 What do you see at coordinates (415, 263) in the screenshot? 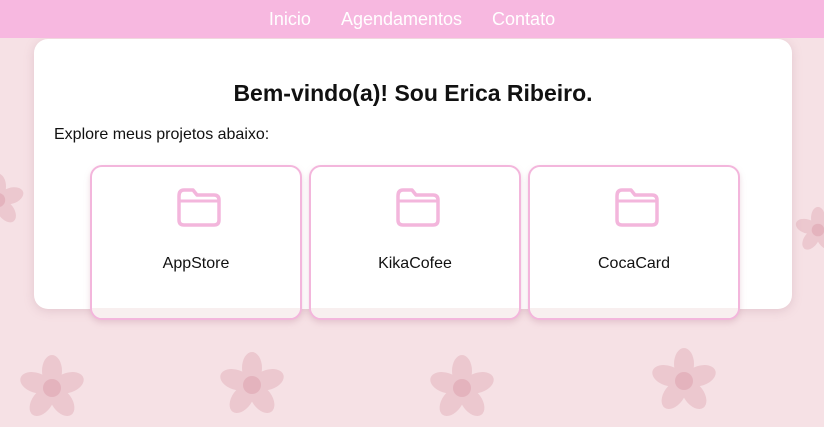
I see `project-label: KikaCofee` at bounding box center [415, 263].